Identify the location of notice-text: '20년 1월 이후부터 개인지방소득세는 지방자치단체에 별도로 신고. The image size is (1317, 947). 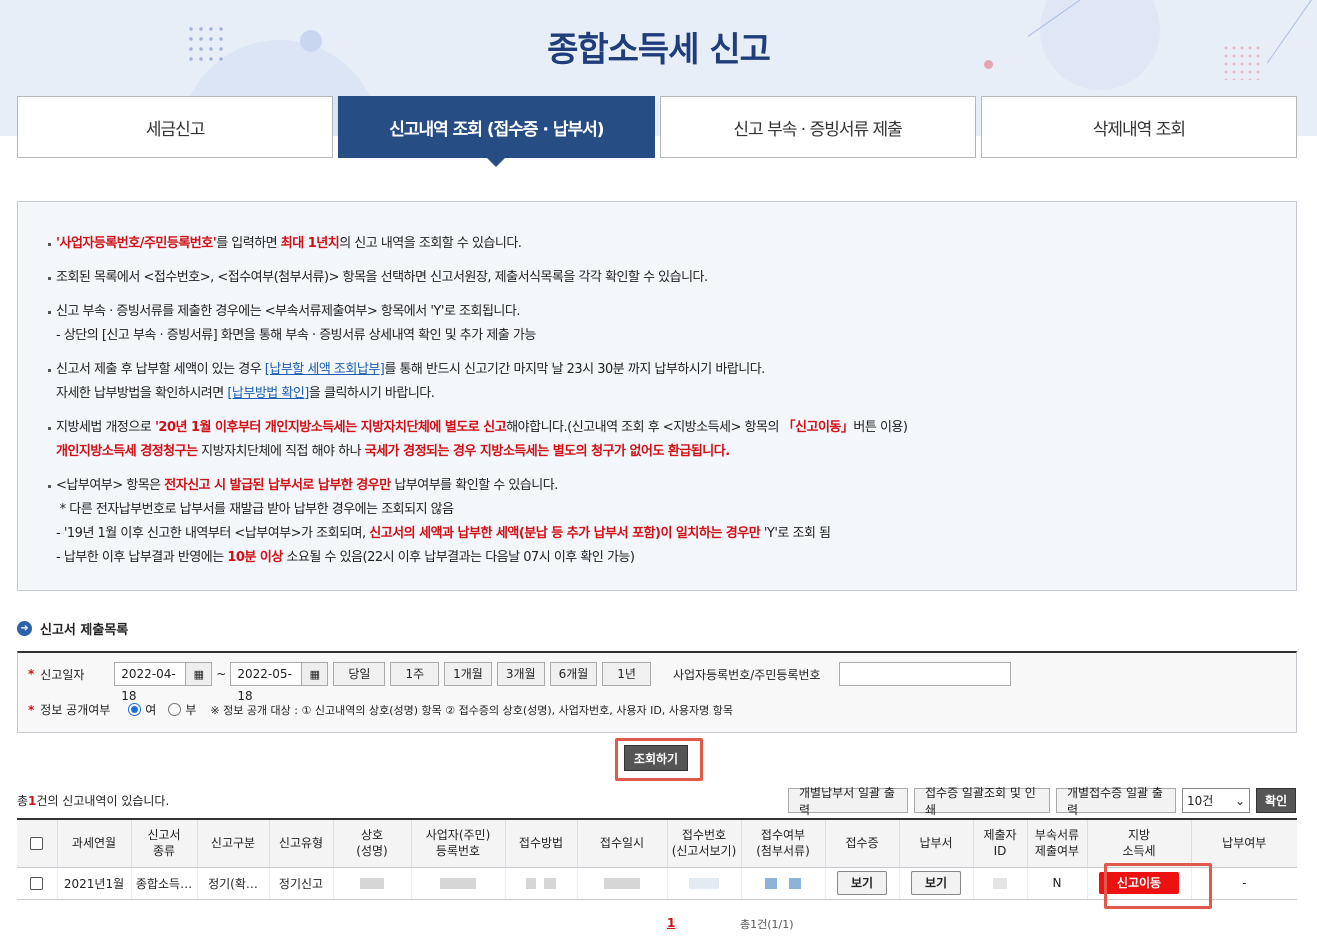
(330, 427).